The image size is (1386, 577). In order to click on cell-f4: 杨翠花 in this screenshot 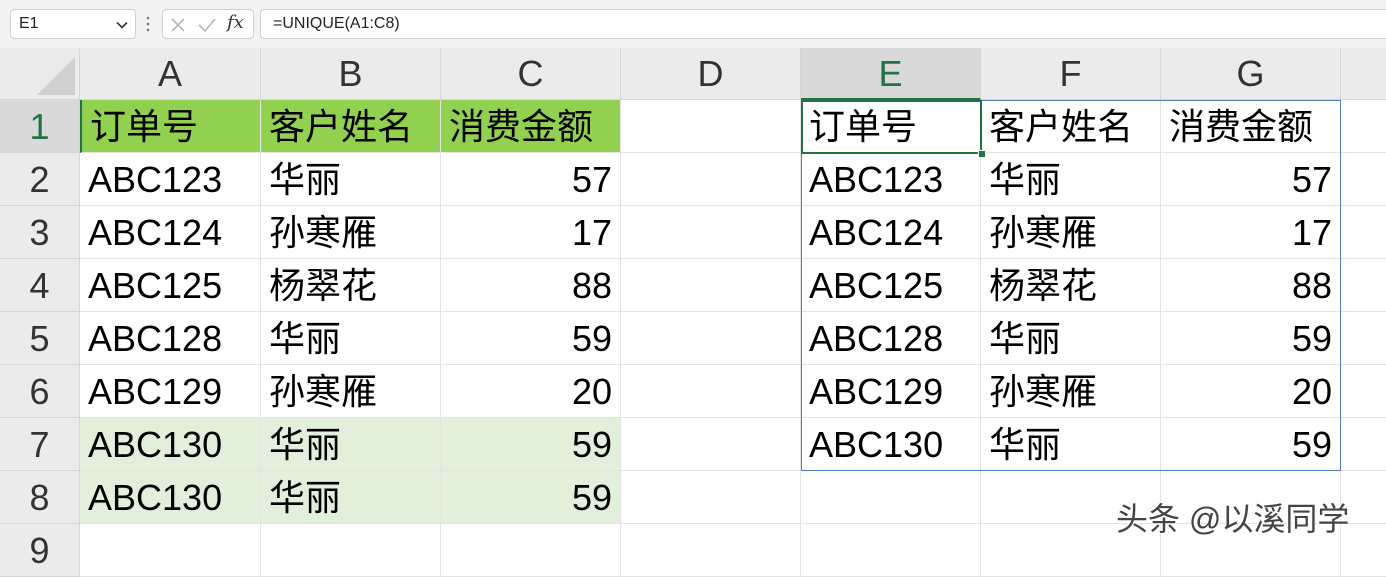, I will do `click(1071, 285)`.